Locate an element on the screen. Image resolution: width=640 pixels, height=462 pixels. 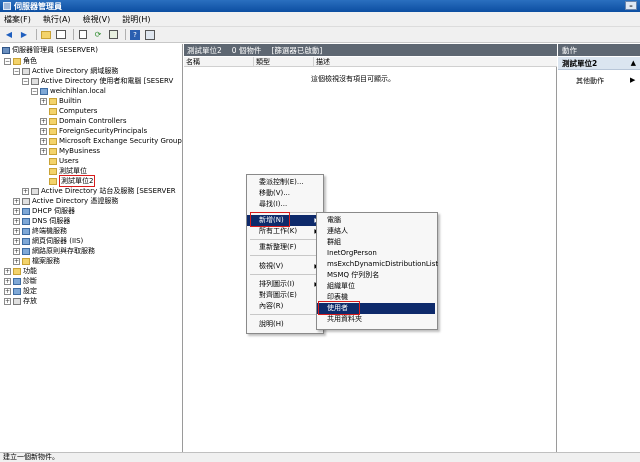
tree-item-features: + 功能 is located at coordinates (20, 271).